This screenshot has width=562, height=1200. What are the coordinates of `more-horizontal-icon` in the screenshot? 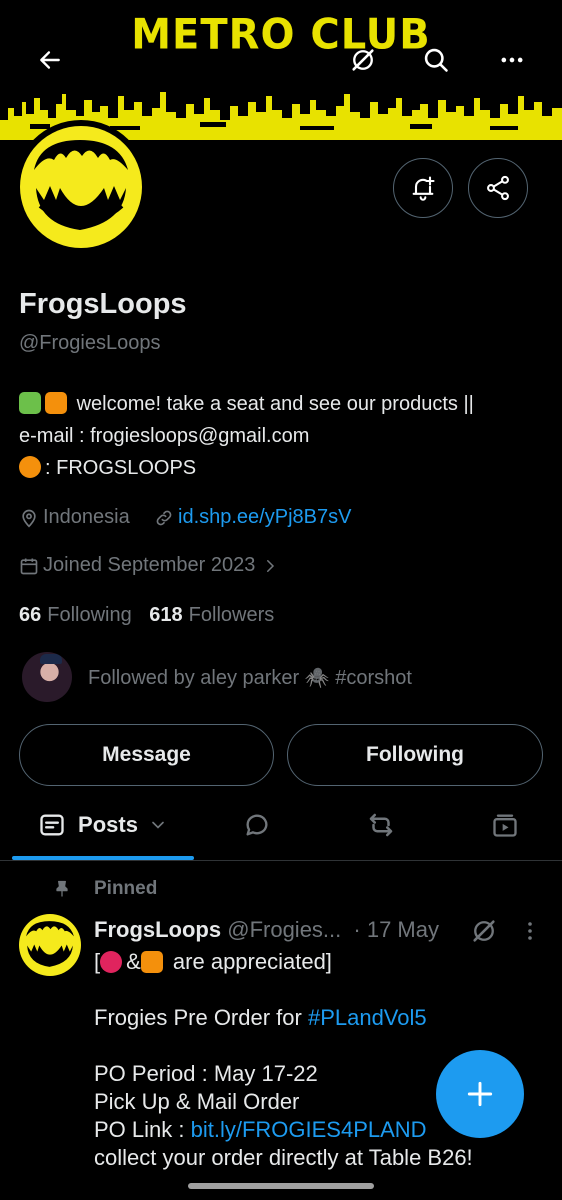 It's located at (512, 60).